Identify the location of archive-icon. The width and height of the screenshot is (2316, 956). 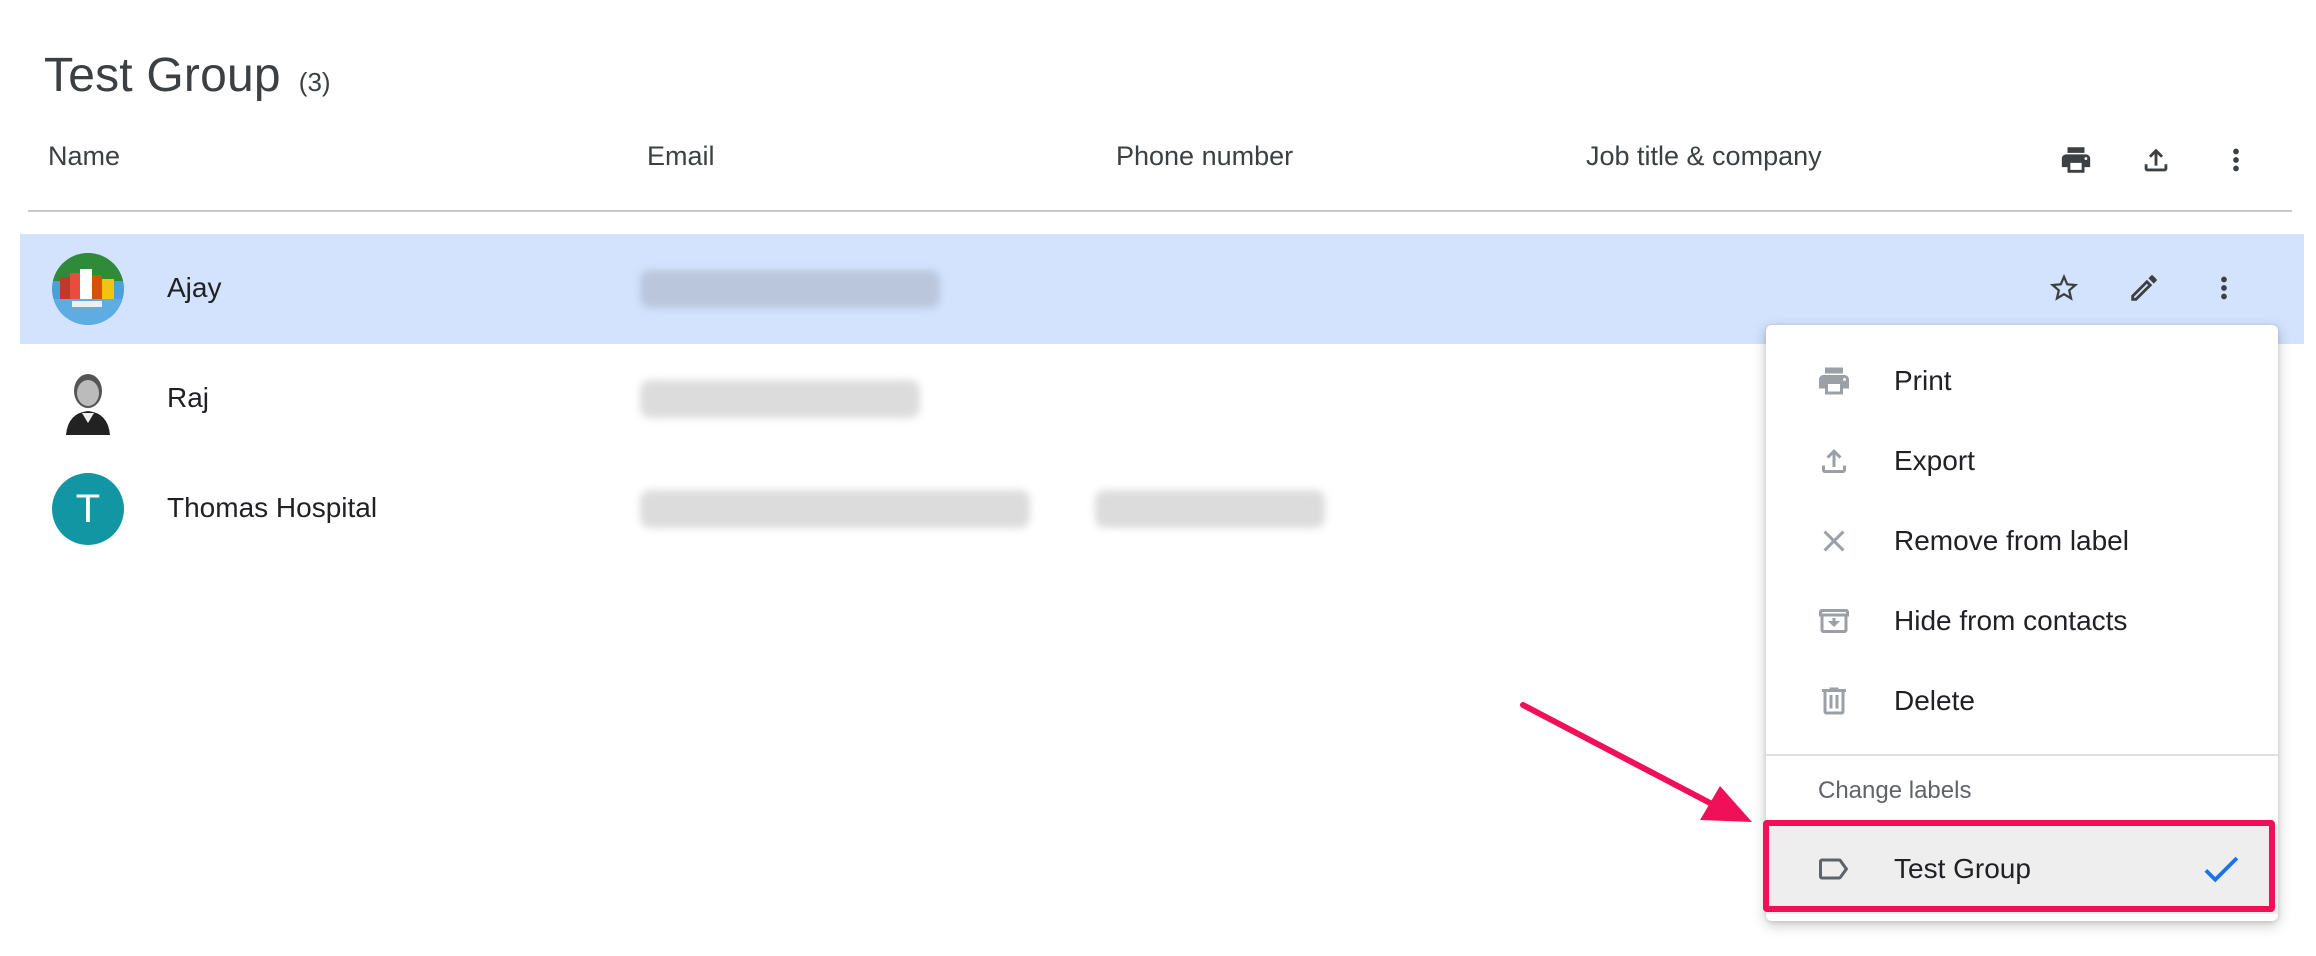
(1834, 621).